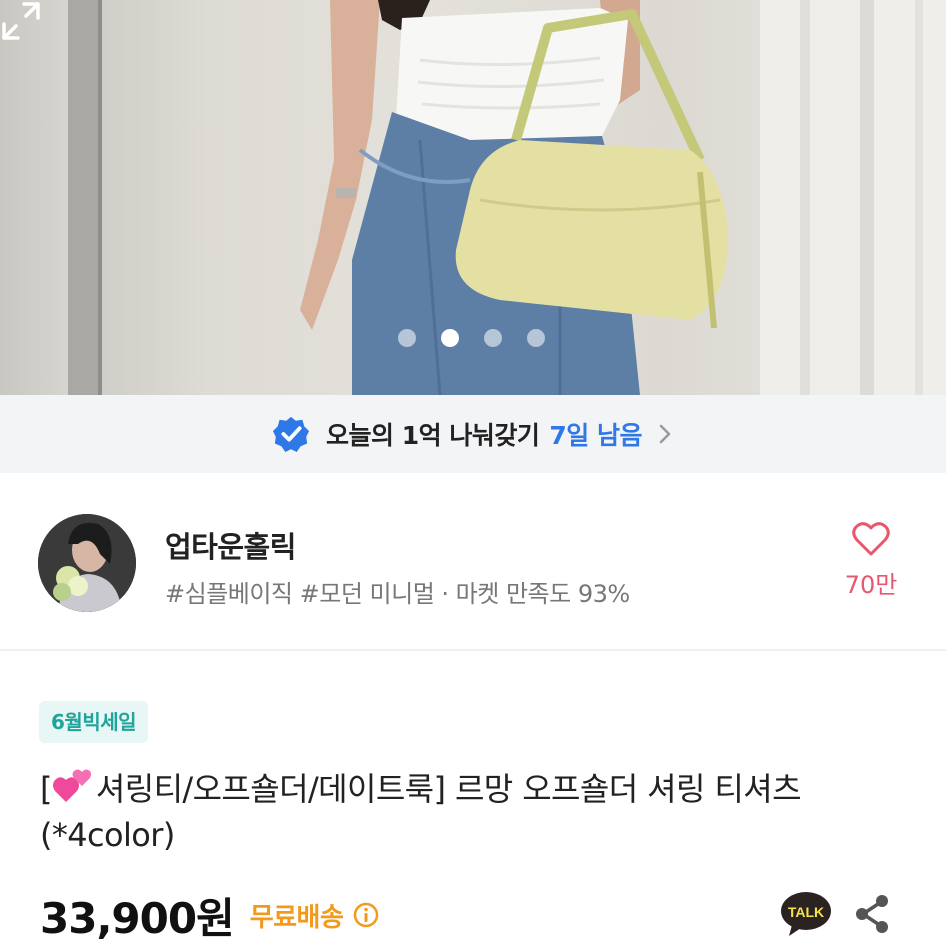 The image size is (946, 946). What do you see at coordinates (21, 21) in the screenshot?
I see `fullscreen-expand-icon` at bounding box center [21, 21].